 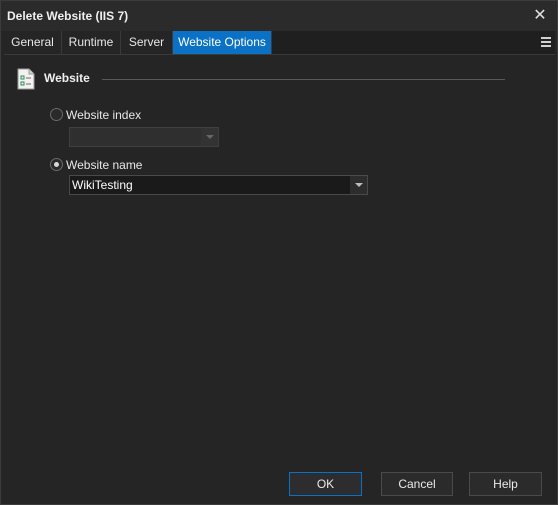 What do you see at coordinates (56, 164) in the screenshot?
I see `website-name-radio` at bounding box center [56, 164].